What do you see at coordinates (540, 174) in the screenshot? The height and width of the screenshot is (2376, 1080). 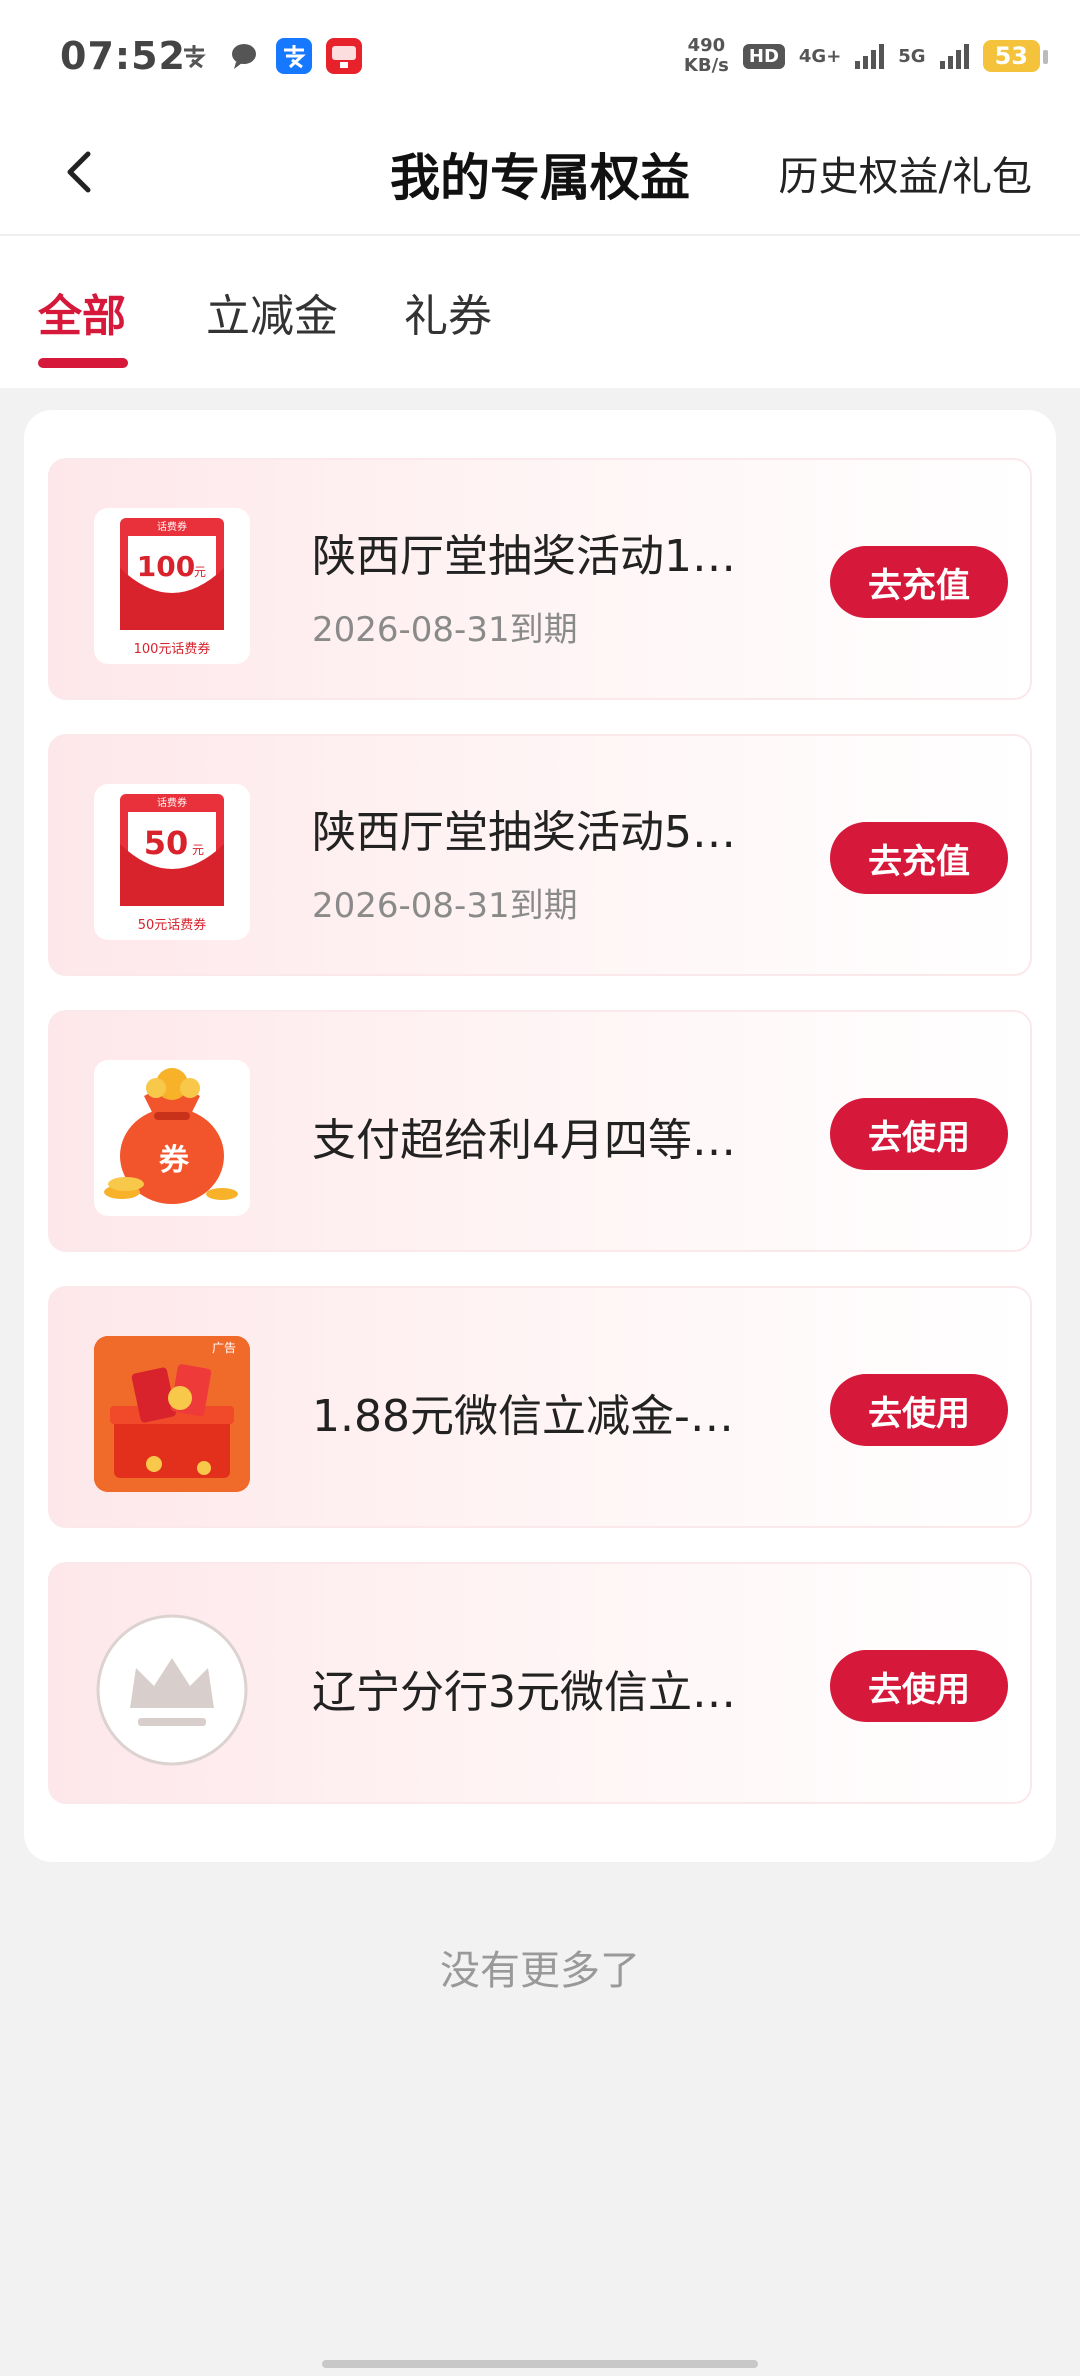 I see `nav-header: 我的专属权益 历史权益/礼包` at bounding box center [540, 174].